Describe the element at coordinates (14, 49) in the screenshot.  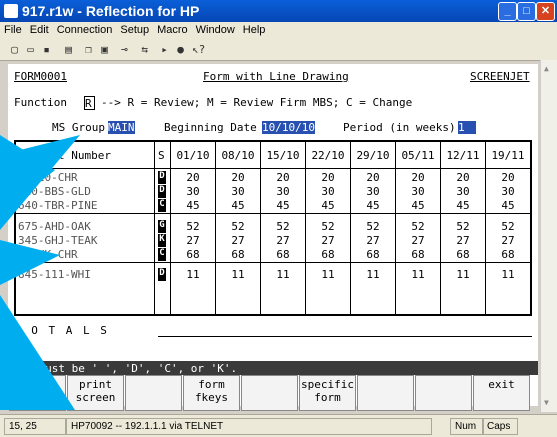
I see `new-icon: ▢` at that location.